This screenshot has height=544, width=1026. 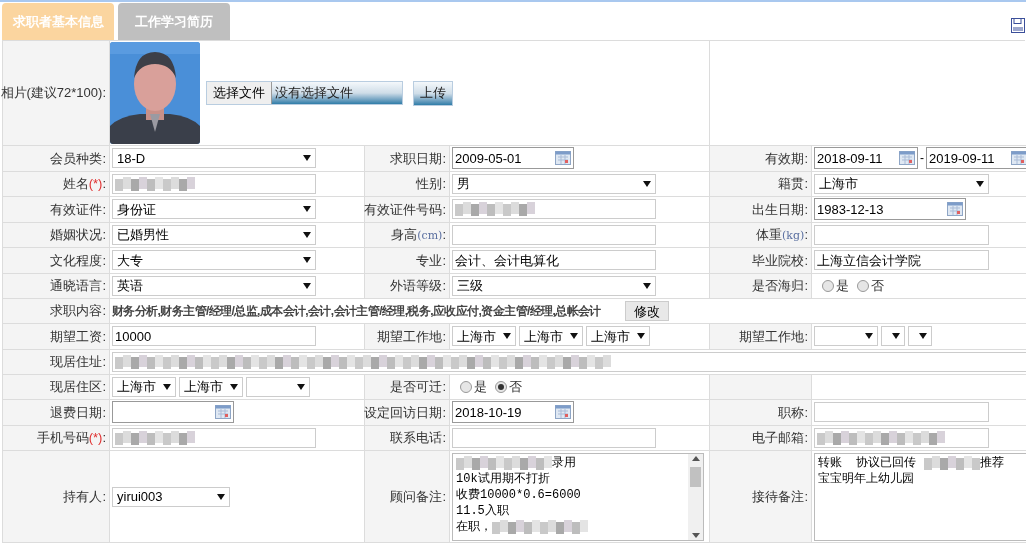 I want to click on field-label: 外语等级:, so click(x=418, y=286).